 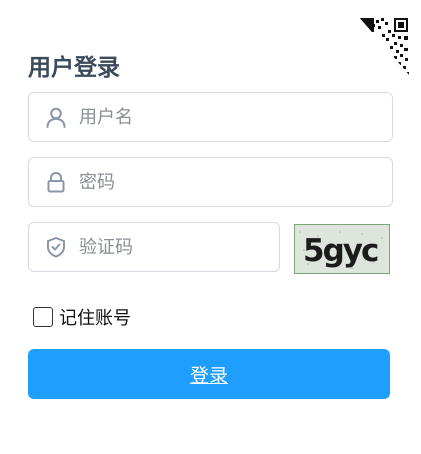 What do you see at coordinates (56, 247) in the screenshot?
I see `shield-icon` at bounding box center [56, 247].